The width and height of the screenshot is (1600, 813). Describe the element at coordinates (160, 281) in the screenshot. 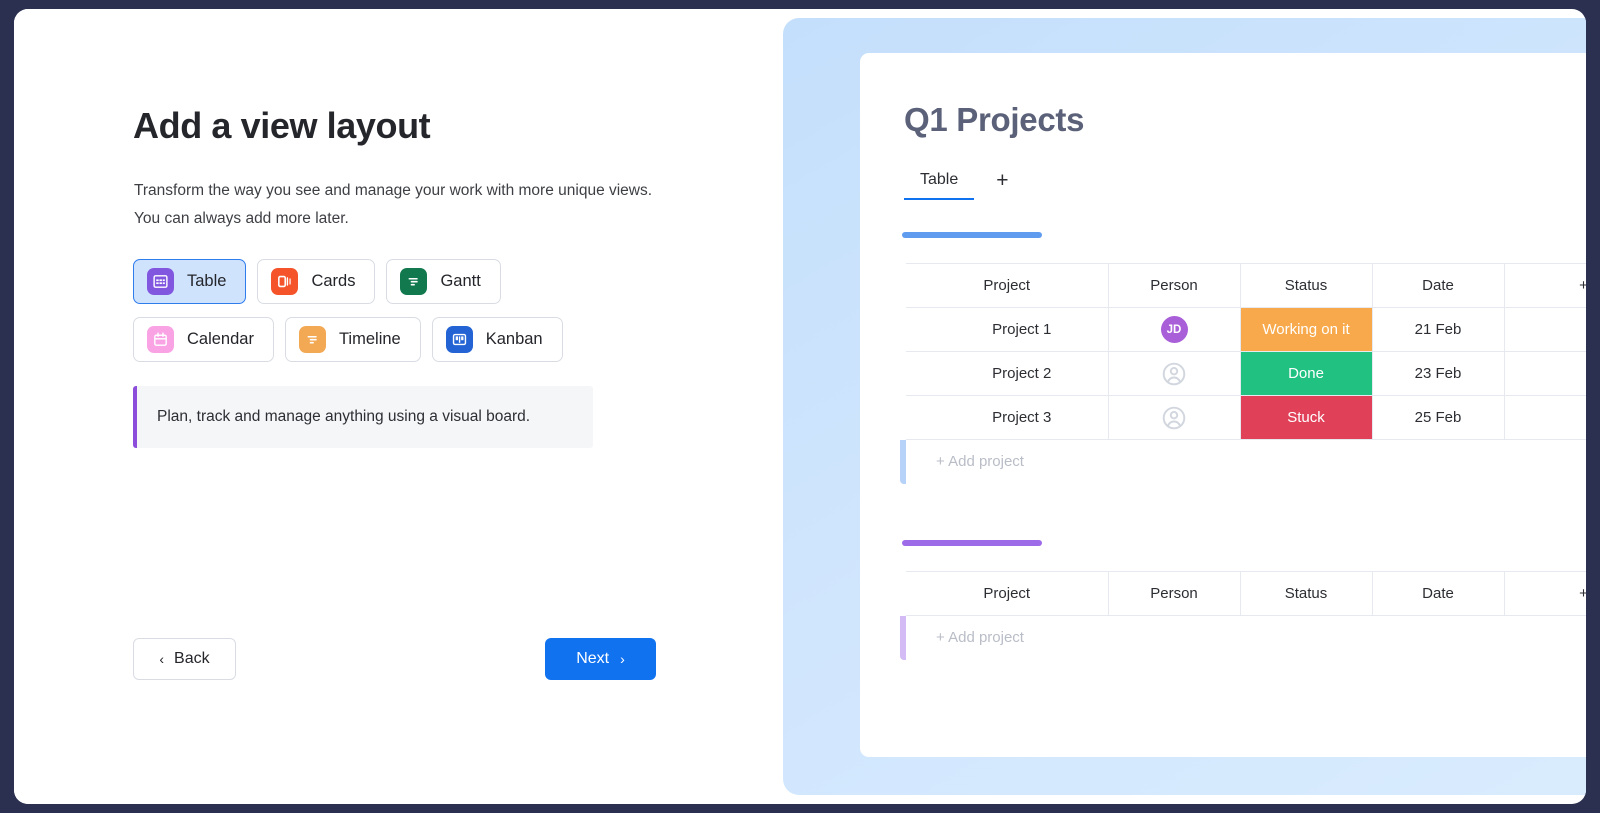

I see `table-icon` at that location.